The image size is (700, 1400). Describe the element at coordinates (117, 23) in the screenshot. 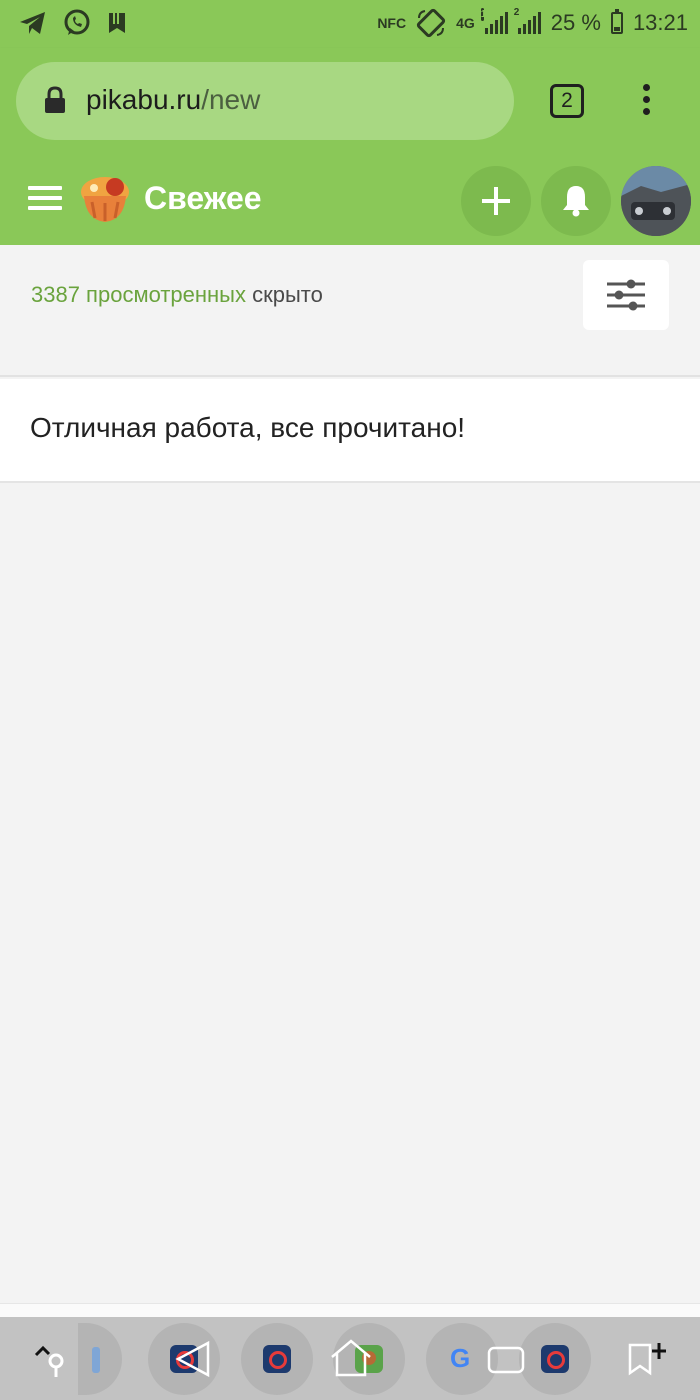

I see `bookmark-notification-icon` at that location.